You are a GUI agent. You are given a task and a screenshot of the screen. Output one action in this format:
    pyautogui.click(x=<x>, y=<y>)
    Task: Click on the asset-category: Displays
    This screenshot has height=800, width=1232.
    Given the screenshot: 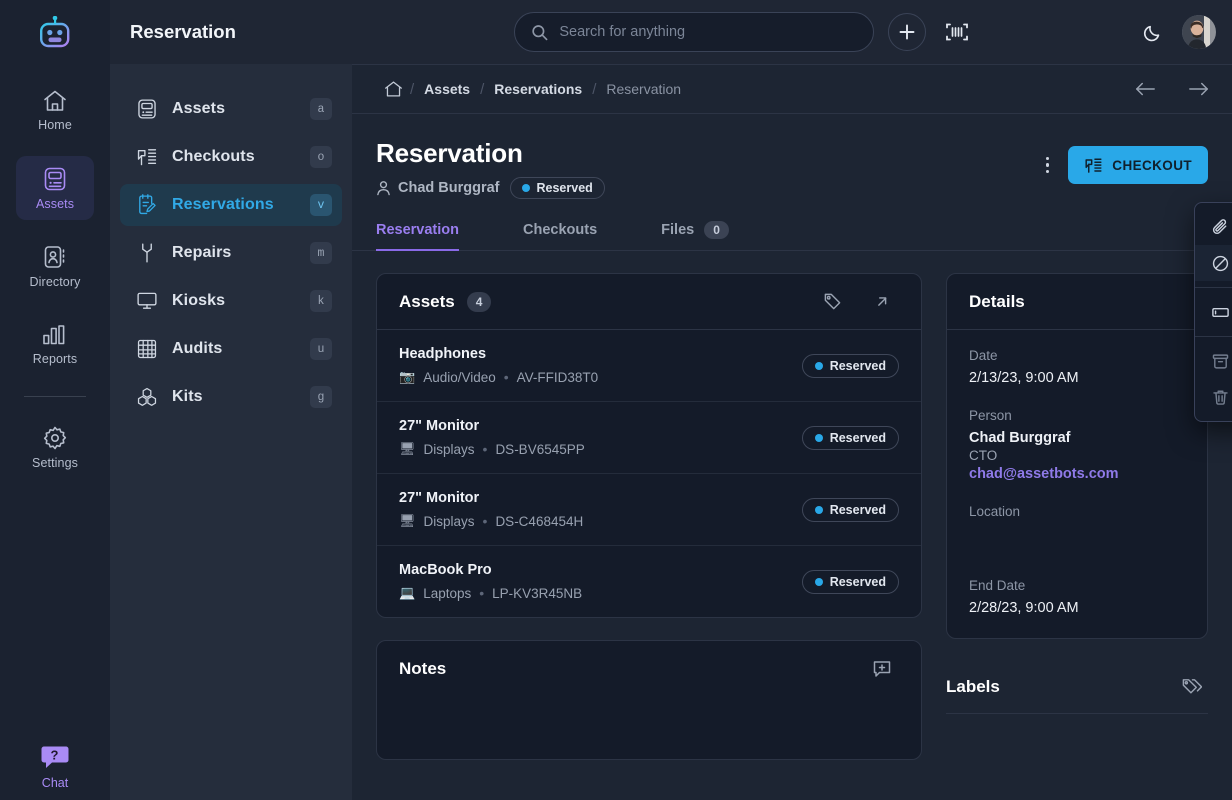 What is the action you would take?
    pyautogui.click(x=449, y=521)
    